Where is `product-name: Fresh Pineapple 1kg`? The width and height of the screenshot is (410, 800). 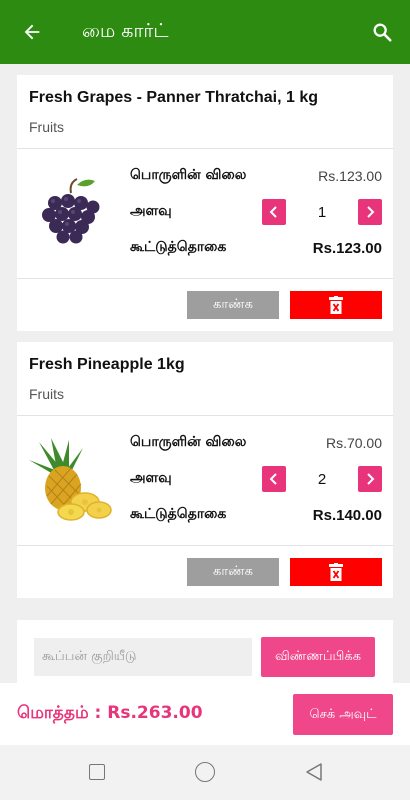
product-name: Fresh Pineapple 1kg is located at coordinates (205, 365).